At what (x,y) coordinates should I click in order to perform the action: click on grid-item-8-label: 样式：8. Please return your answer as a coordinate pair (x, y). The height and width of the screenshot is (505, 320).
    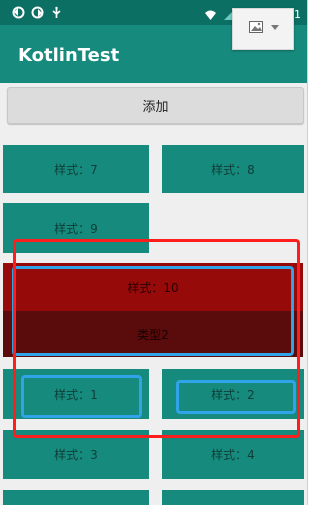
    Looking at the image, I should click on (233, 169).